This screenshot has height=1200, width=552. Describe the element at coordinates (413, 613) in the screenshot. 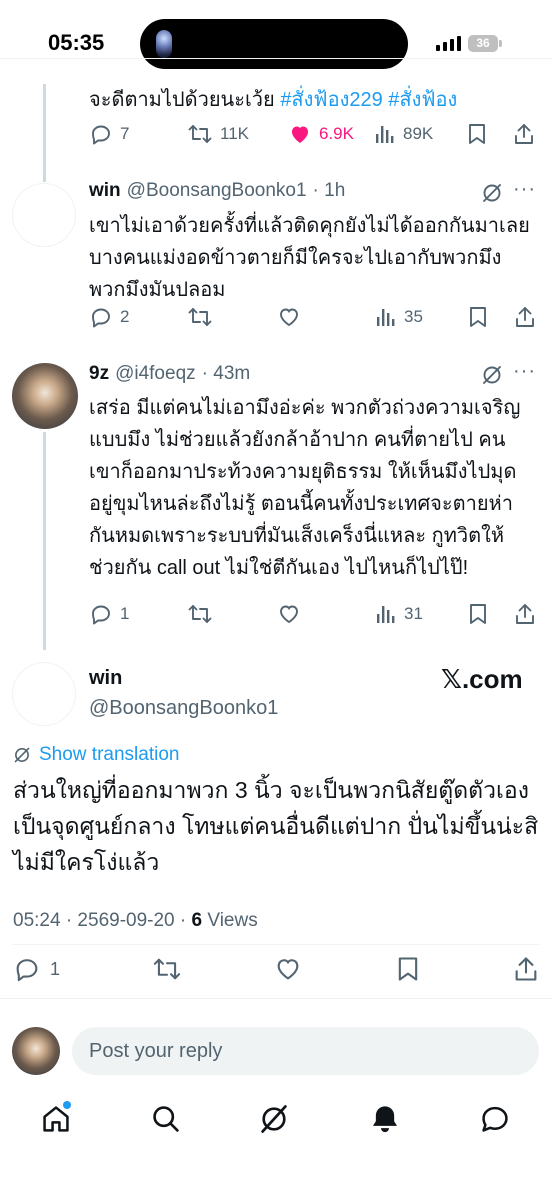

I see `views-count: 31` at that location.